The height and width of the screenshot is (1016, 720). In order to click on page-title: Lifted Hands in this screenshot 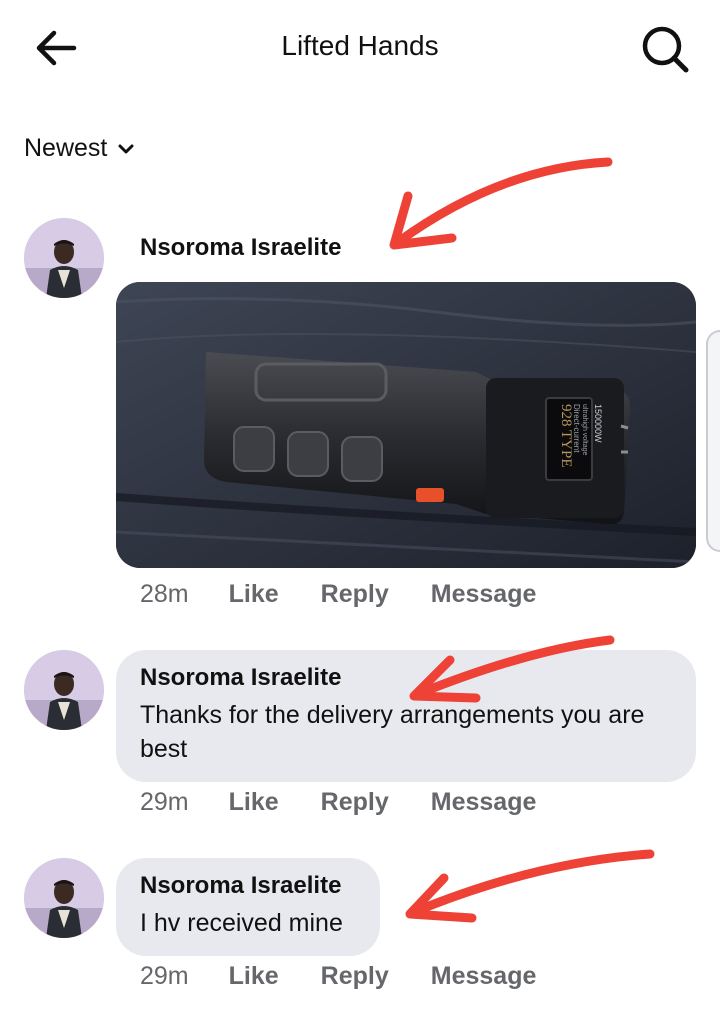, I will do `click(360, 45)`.